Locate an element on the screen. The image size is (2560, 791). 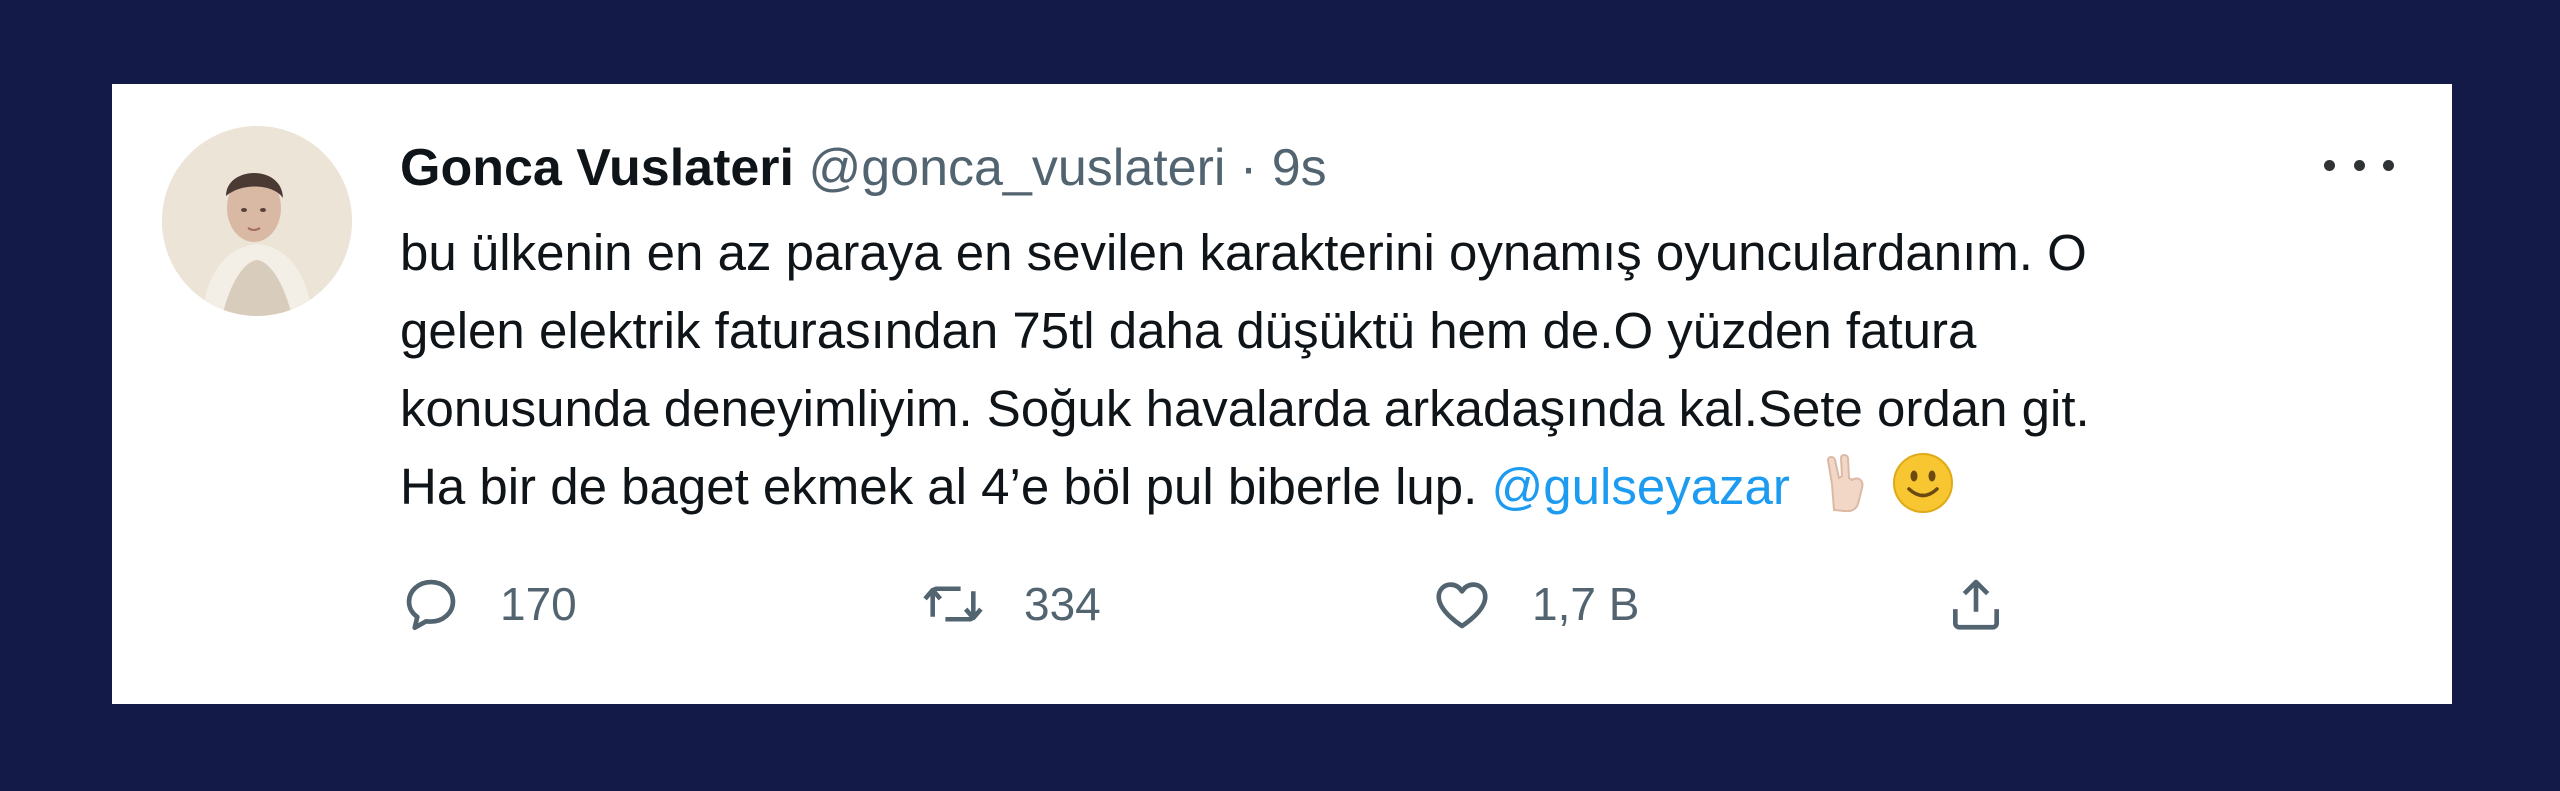
tweet-header: Gonca Vuslateri @gonca_vuslateri · 9s is located at coordinates (863, 168).